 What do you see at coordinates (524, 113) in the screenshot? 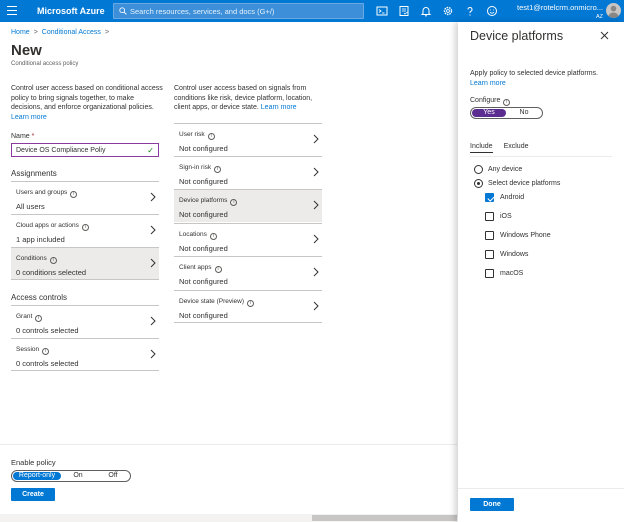
I see `no-option: No` at bounding box center [524, 113].